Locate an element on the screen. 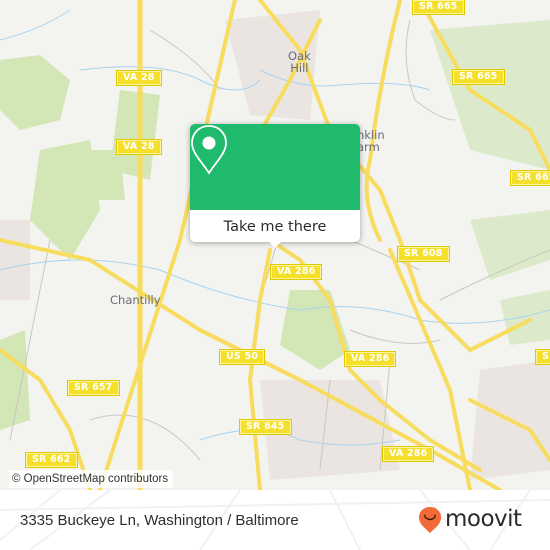 This screenshot has width=550, height=550. brand-name: moovit is located at coordinates (483, 519).